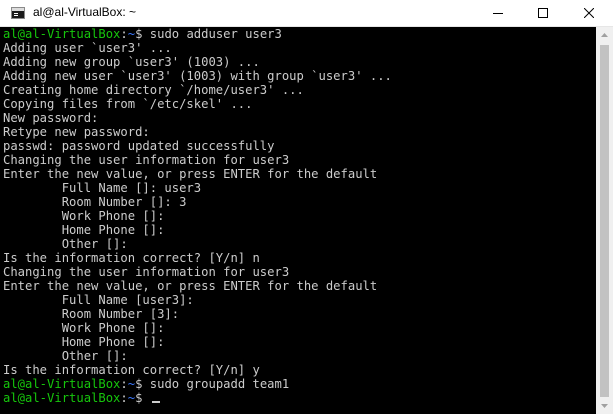 The width and height of the screenshot is (613, 414). What do you see at coordinates (51, 118) in the screenshot?
I see `terminal-output-line: New password:` at bounding box center [51, 118].